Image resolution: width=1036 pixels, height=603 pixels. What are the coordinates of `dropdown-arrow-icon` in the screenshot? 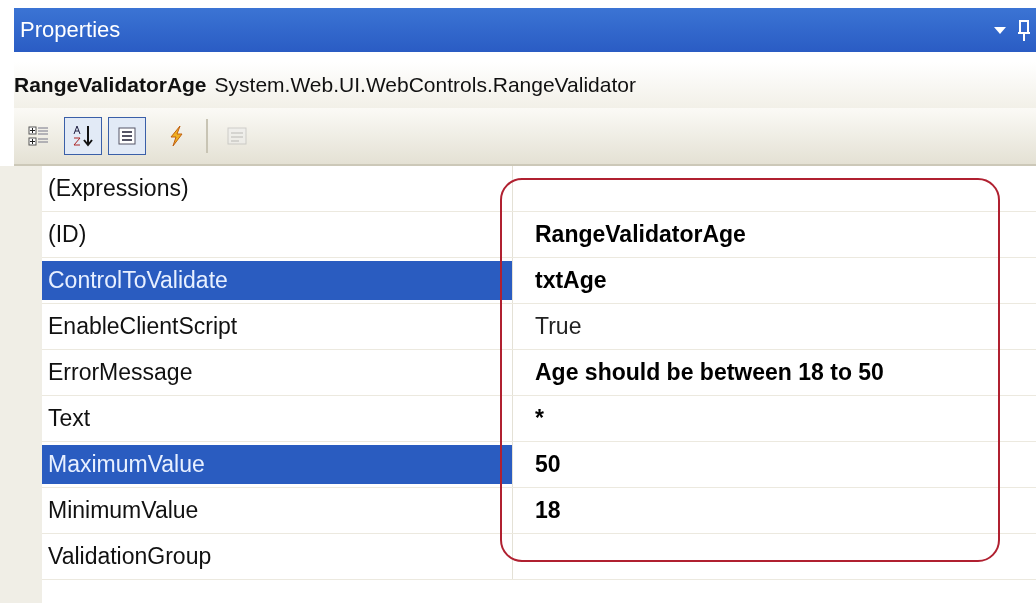 It's located at (1000, 30).